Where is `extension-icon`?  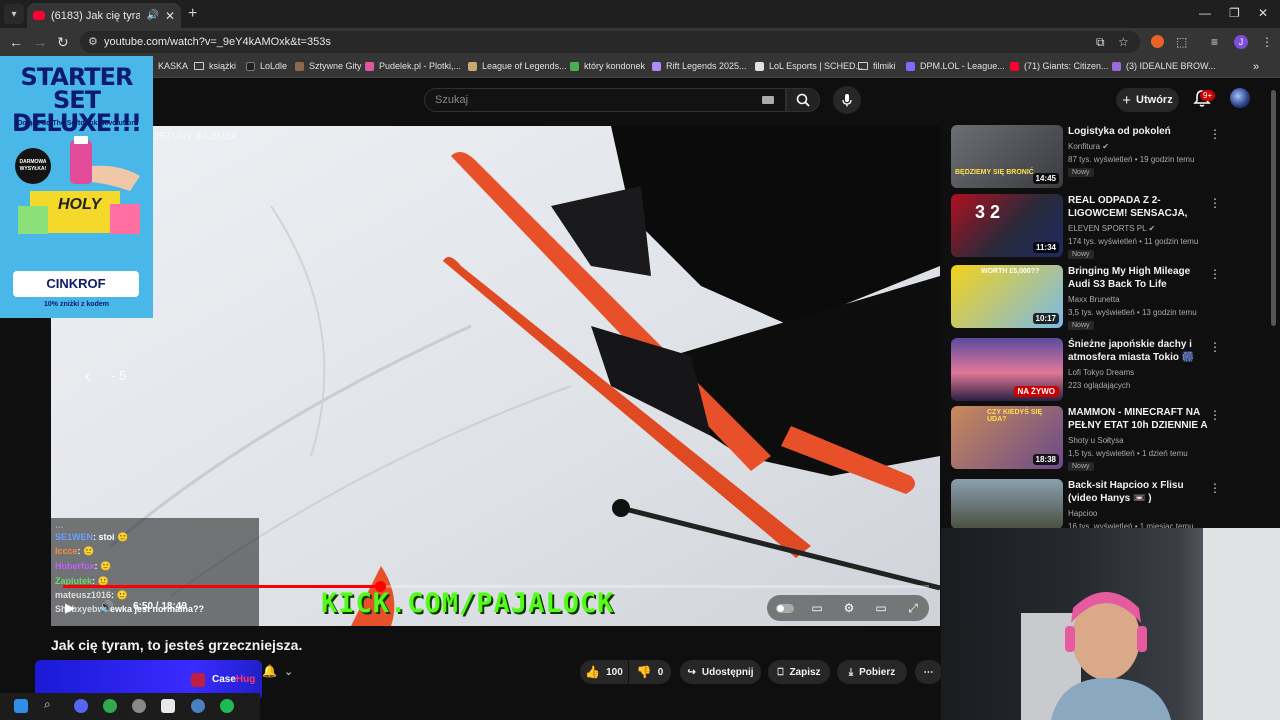
extension-icon is located at coordinates (1157, 41).